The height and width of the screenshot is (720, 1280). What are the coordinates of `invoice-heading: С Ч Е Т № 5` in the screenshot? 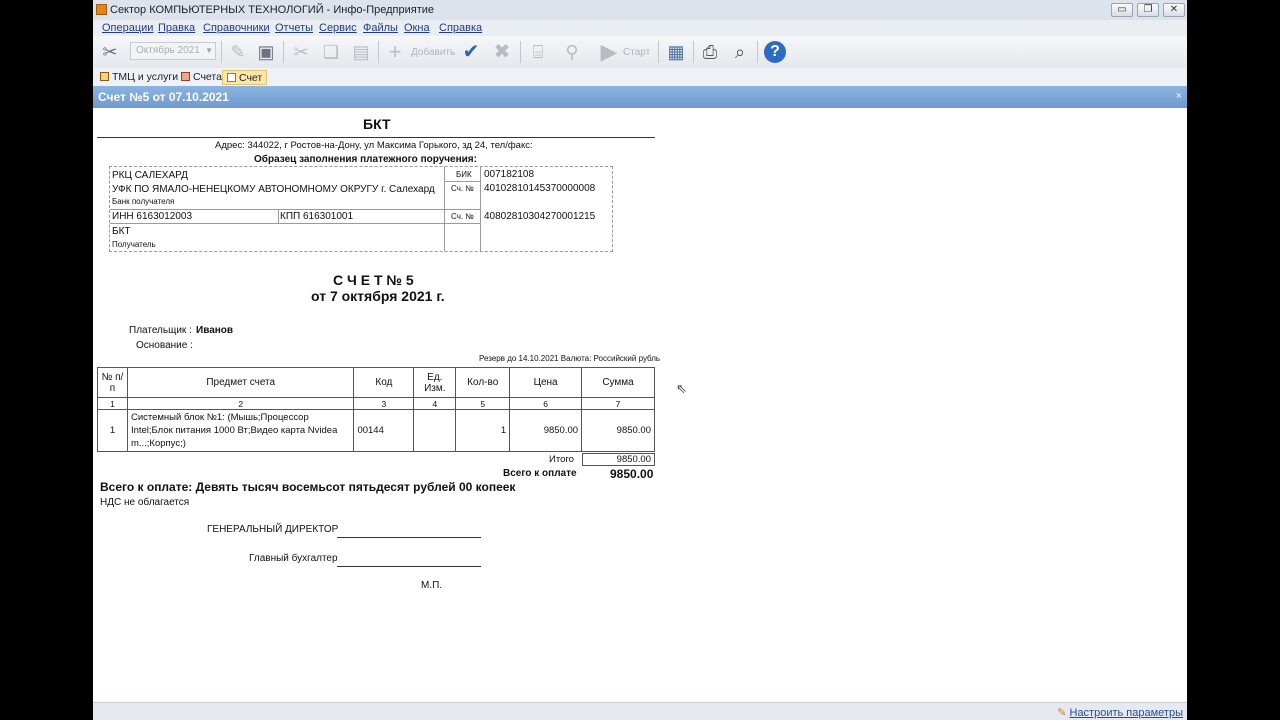 It's located at (373, 280).